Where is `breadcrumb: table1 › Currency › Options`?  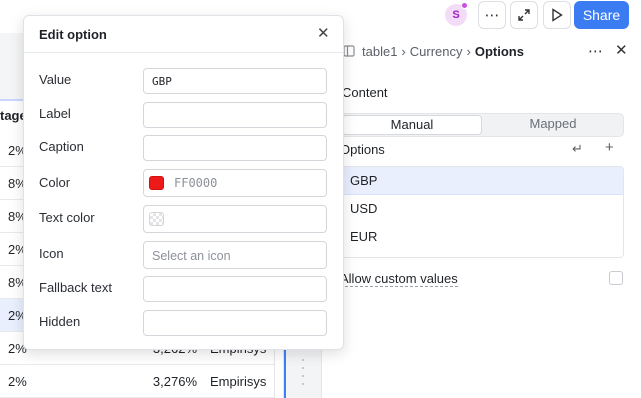 breadcrumb: table1 › Currency › Options is located at coordinates (443, 51).